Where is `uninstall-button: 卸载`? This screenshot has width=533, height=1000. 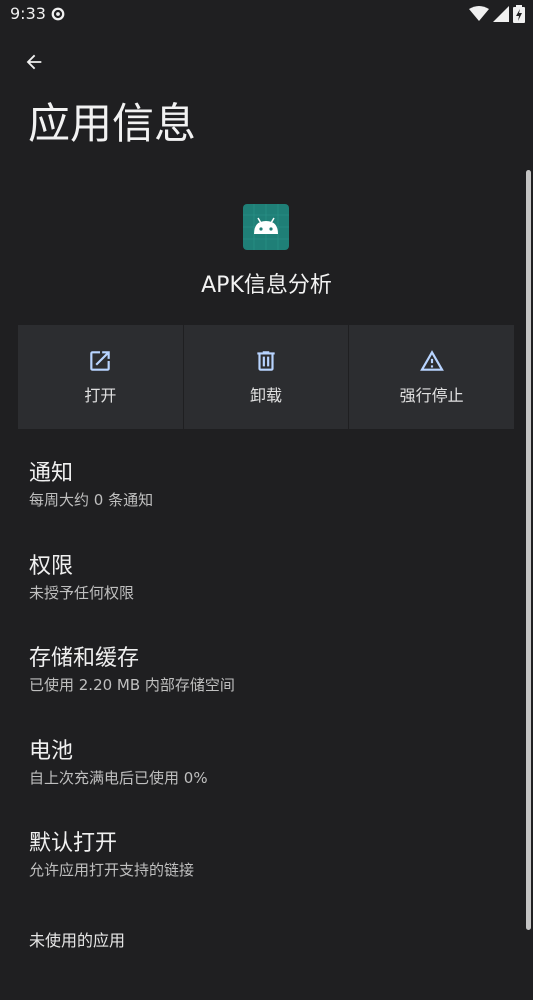
uninstall-button: 卸载 is located at coordinates (266, 377).